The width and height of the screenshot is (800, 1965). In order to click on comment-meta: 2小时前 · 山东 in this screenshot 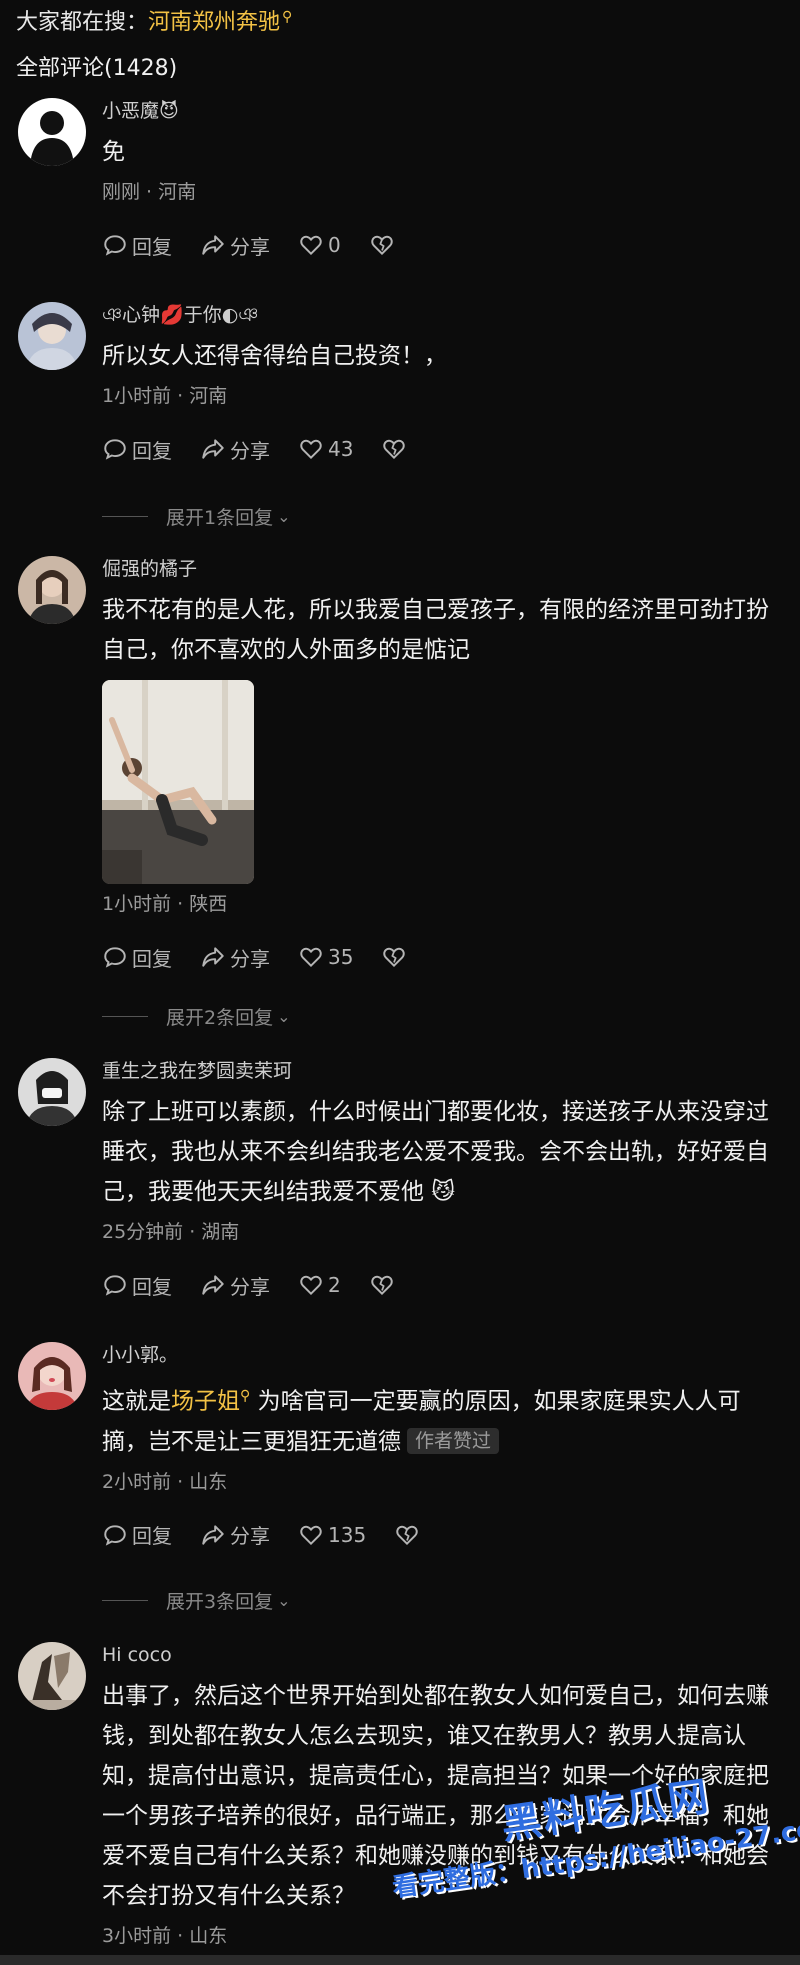, I will do `click(165, 1481)`.